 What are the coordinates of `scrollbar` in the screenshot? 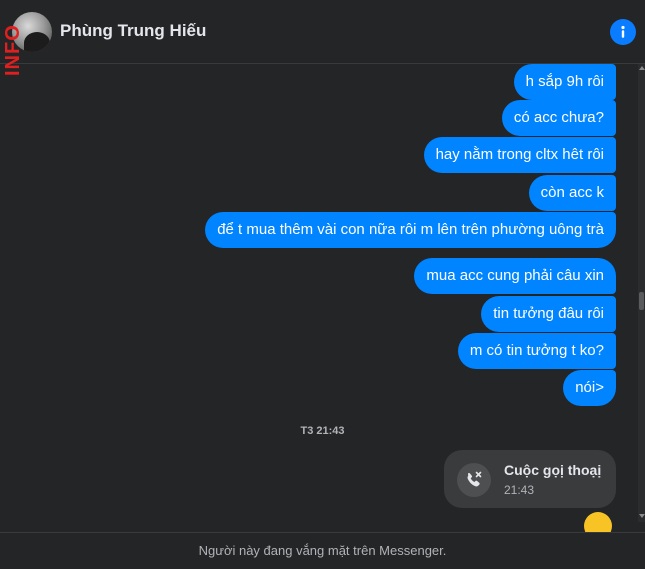 It's located at (641, 293).